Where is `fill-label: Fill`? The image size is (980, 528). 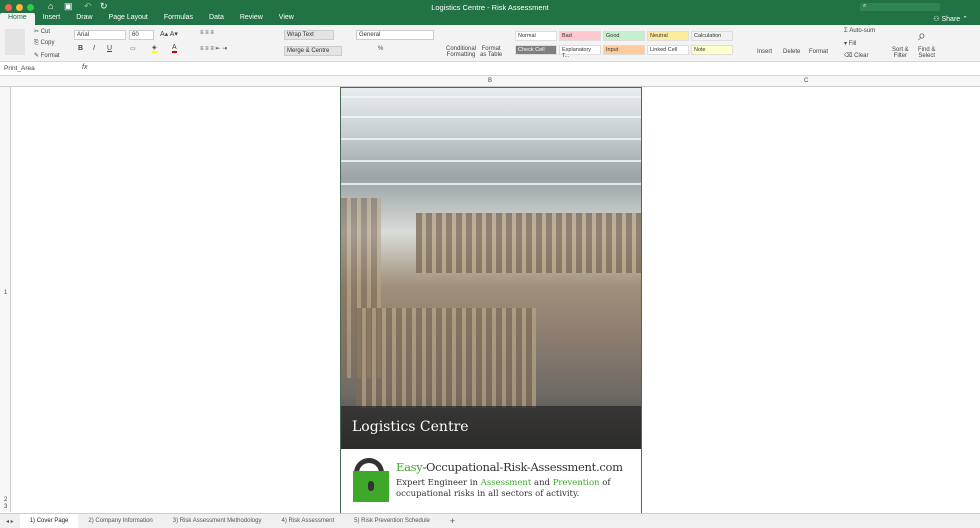 fill-label: Fill is located at coordinates (852, 44).